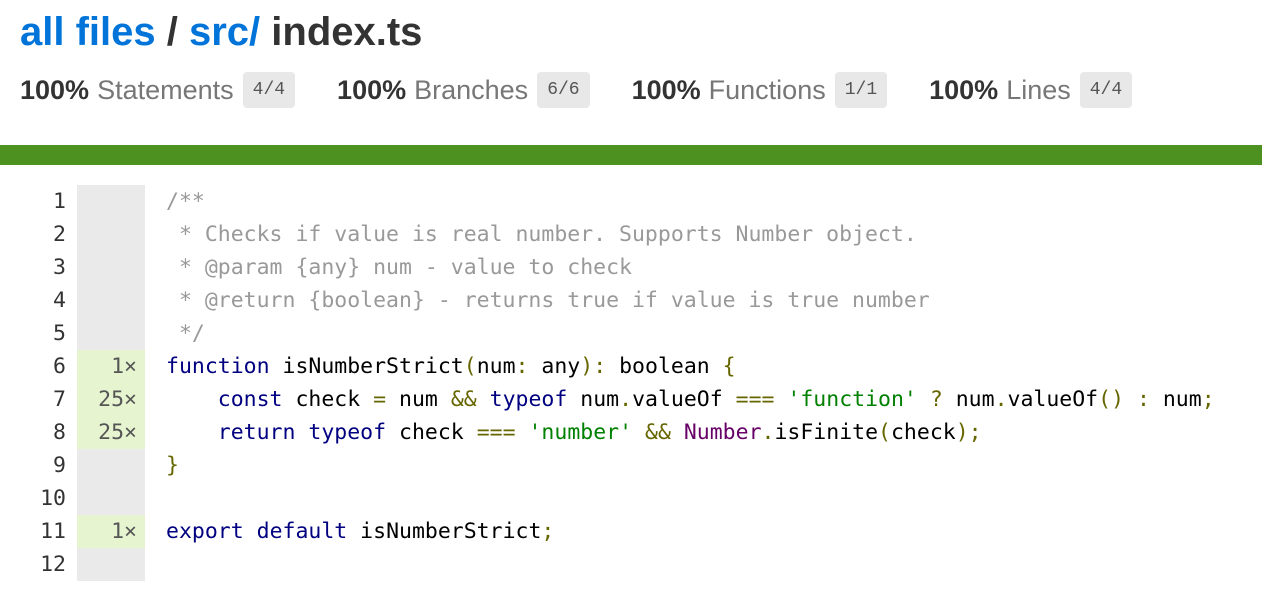 The height and width of the screenshot is (603, 1262). What do you see at coordinates (607, 201) in the screenshot?
I see `code-line: 1 /**` at bounding box center [607, 201].